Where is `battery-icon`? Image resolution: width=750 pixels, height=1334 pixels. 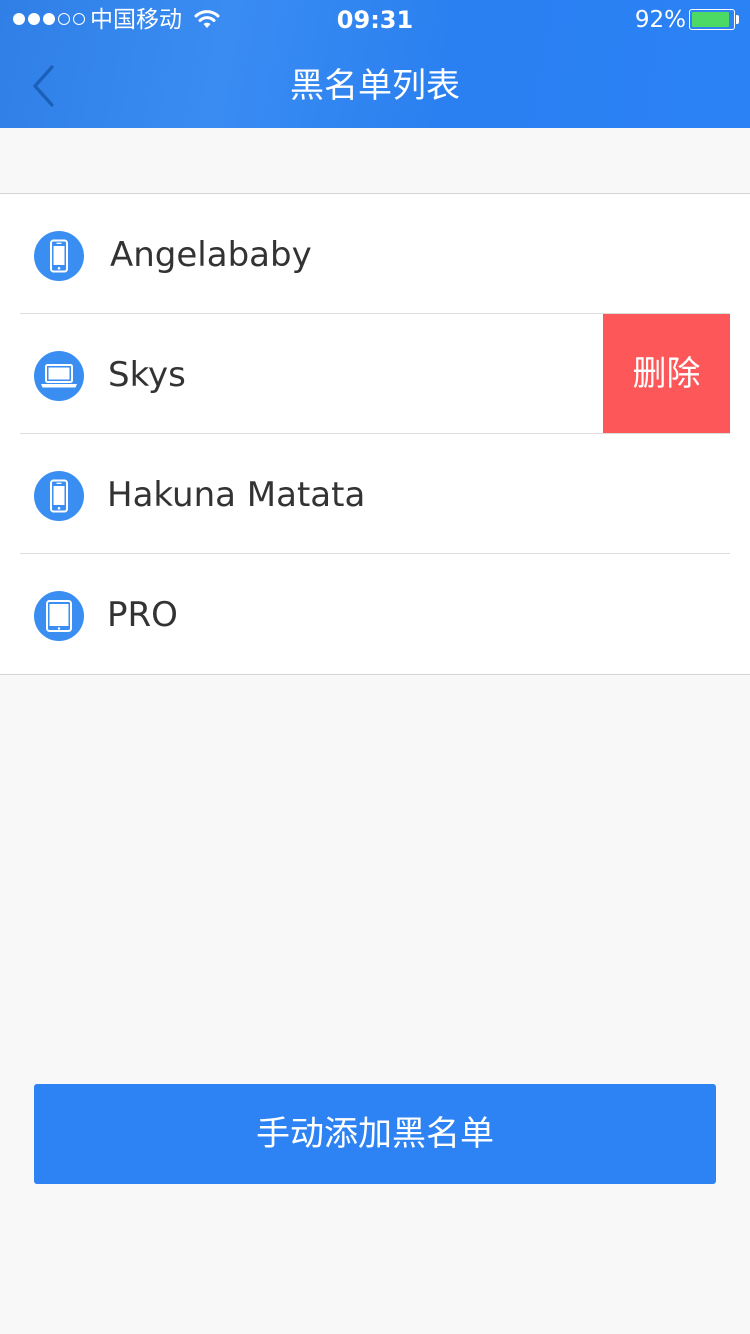
battery-icon is located at coordinates (712, 19).